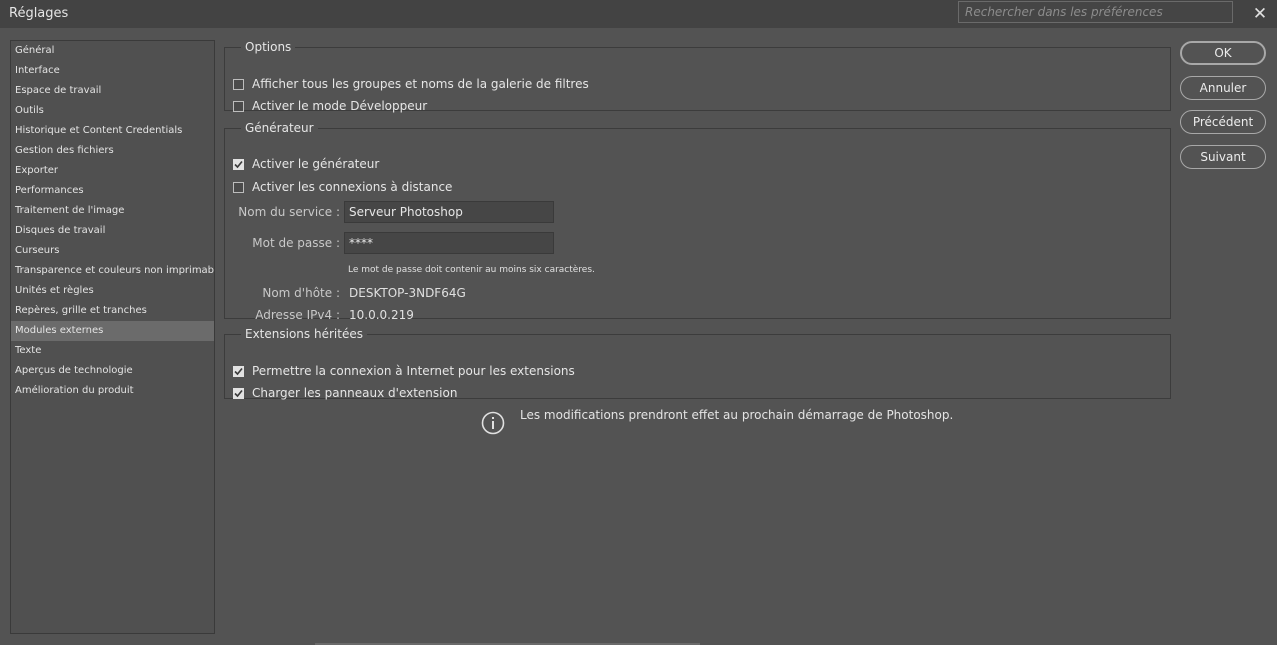 The image size is (1277, 645). What do you see at coordinates (268, 47) in the screenshot?
I see `options-legend: Options` at bounding box center [268, 47].